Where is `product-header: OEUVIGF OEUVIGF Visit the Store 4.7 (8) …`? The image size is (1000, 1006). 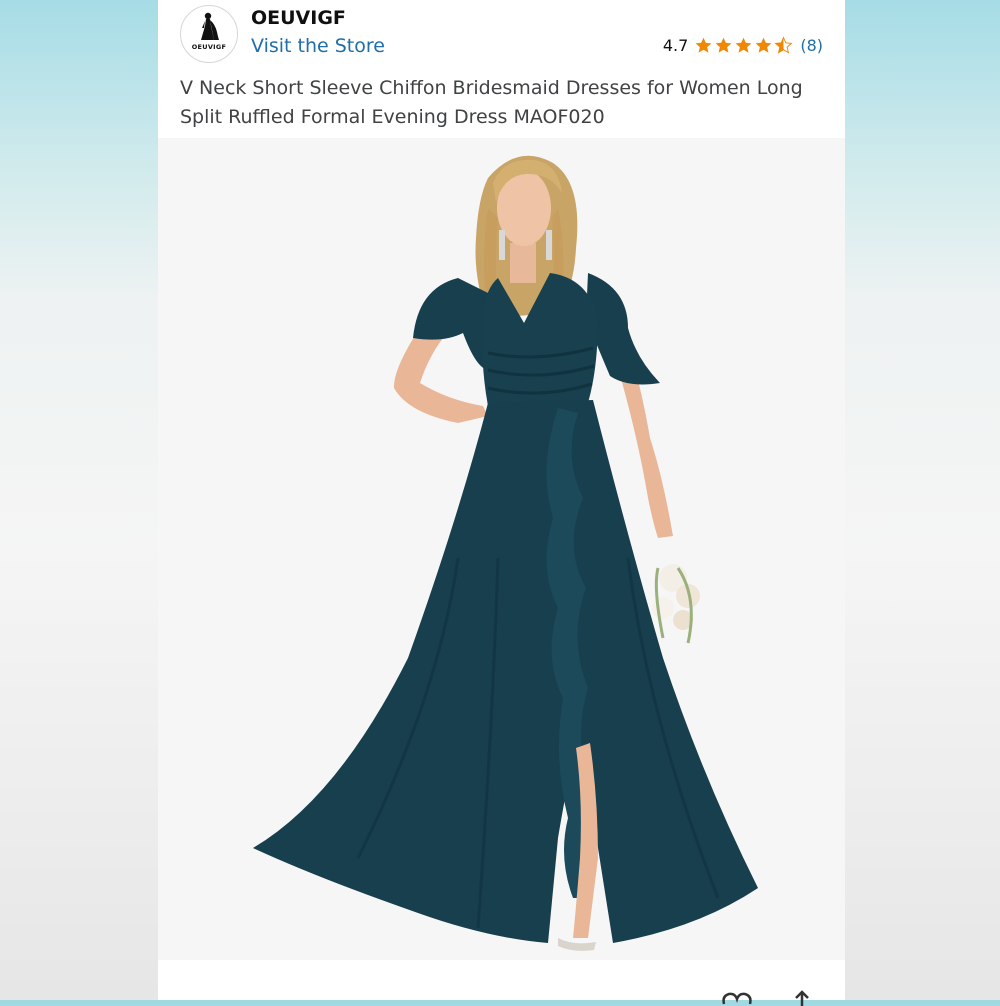 product-header: OEUVIGF OEUVIGF Visit the Store 4.7 (8) … is located at coordinates (501, 69).